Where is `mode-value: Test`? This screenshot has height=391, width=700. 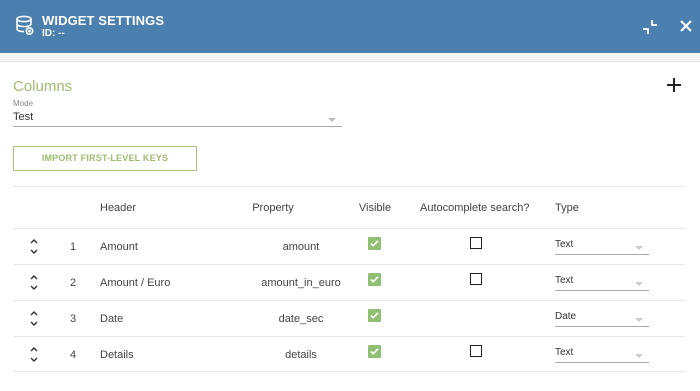 mode-value: Test is located at coordinates (23, 117).